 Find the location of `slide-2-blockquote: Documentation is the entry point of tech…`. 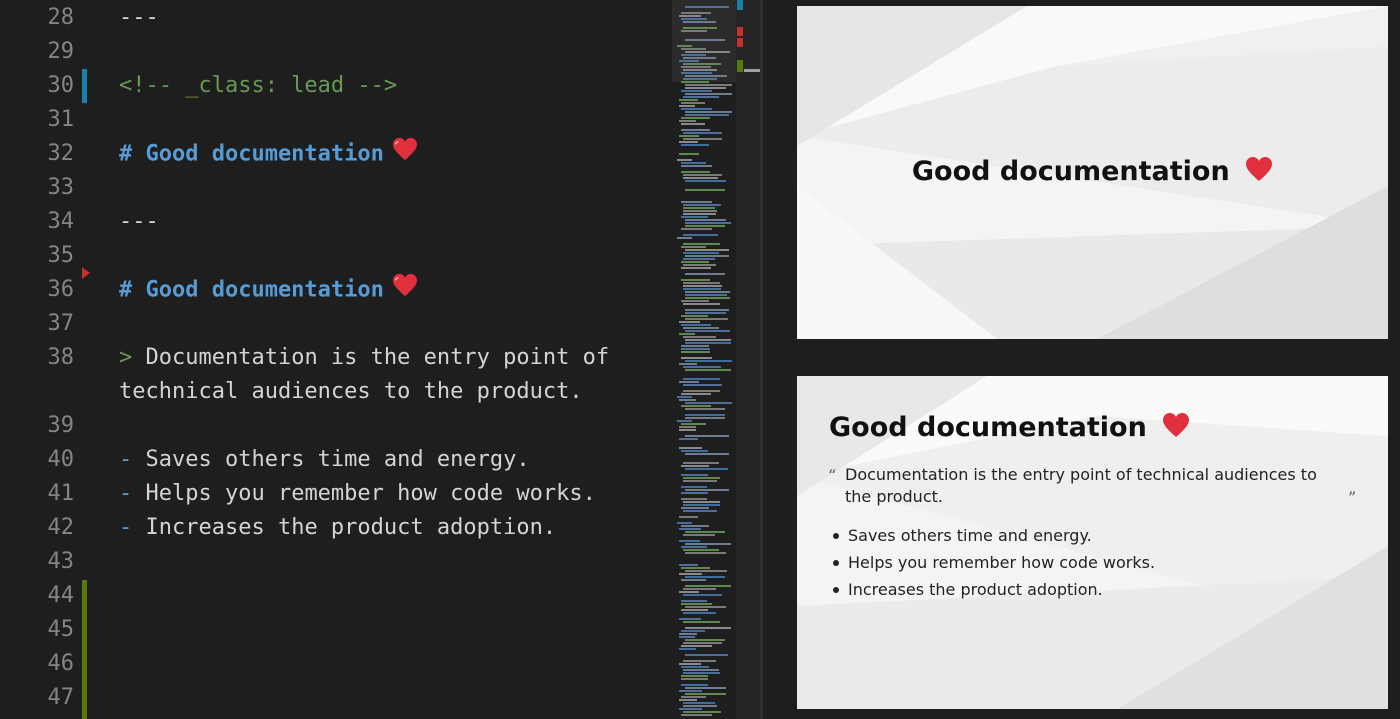

slide-2-blockquote: Documentation is the entry point of tech… is located at coordinates (1081, 485).